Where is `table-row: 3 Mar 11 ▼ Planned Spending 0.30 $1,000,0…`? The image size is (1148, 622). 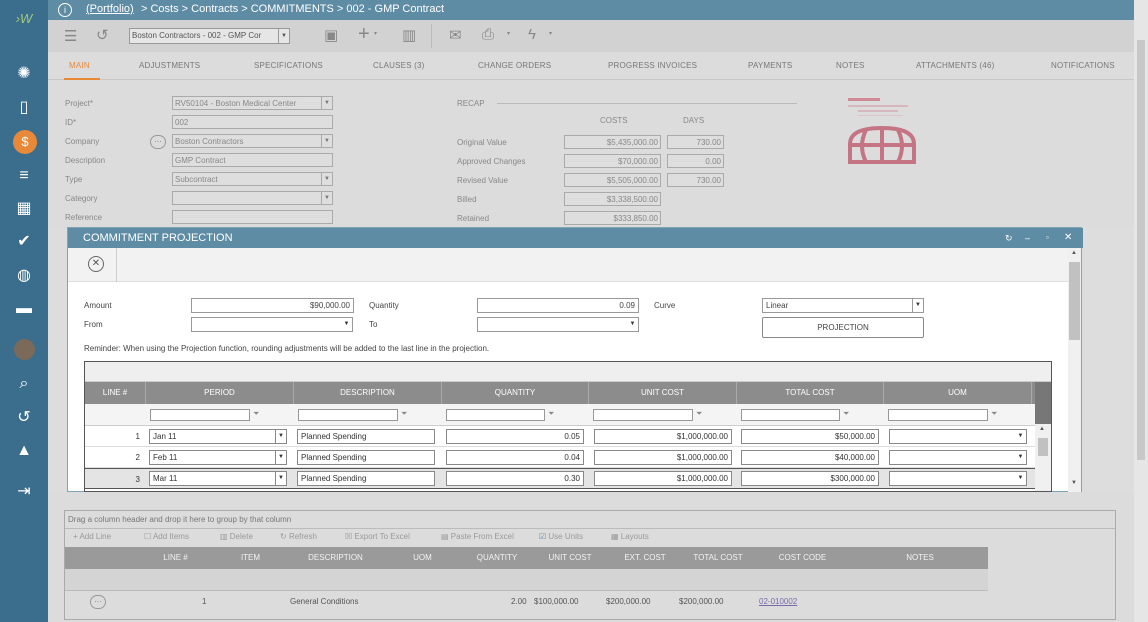 table-row: 3 Mar 11 ▼ Planned Spending 0.30 $1,000,0… is located at coordinates (560, 478).